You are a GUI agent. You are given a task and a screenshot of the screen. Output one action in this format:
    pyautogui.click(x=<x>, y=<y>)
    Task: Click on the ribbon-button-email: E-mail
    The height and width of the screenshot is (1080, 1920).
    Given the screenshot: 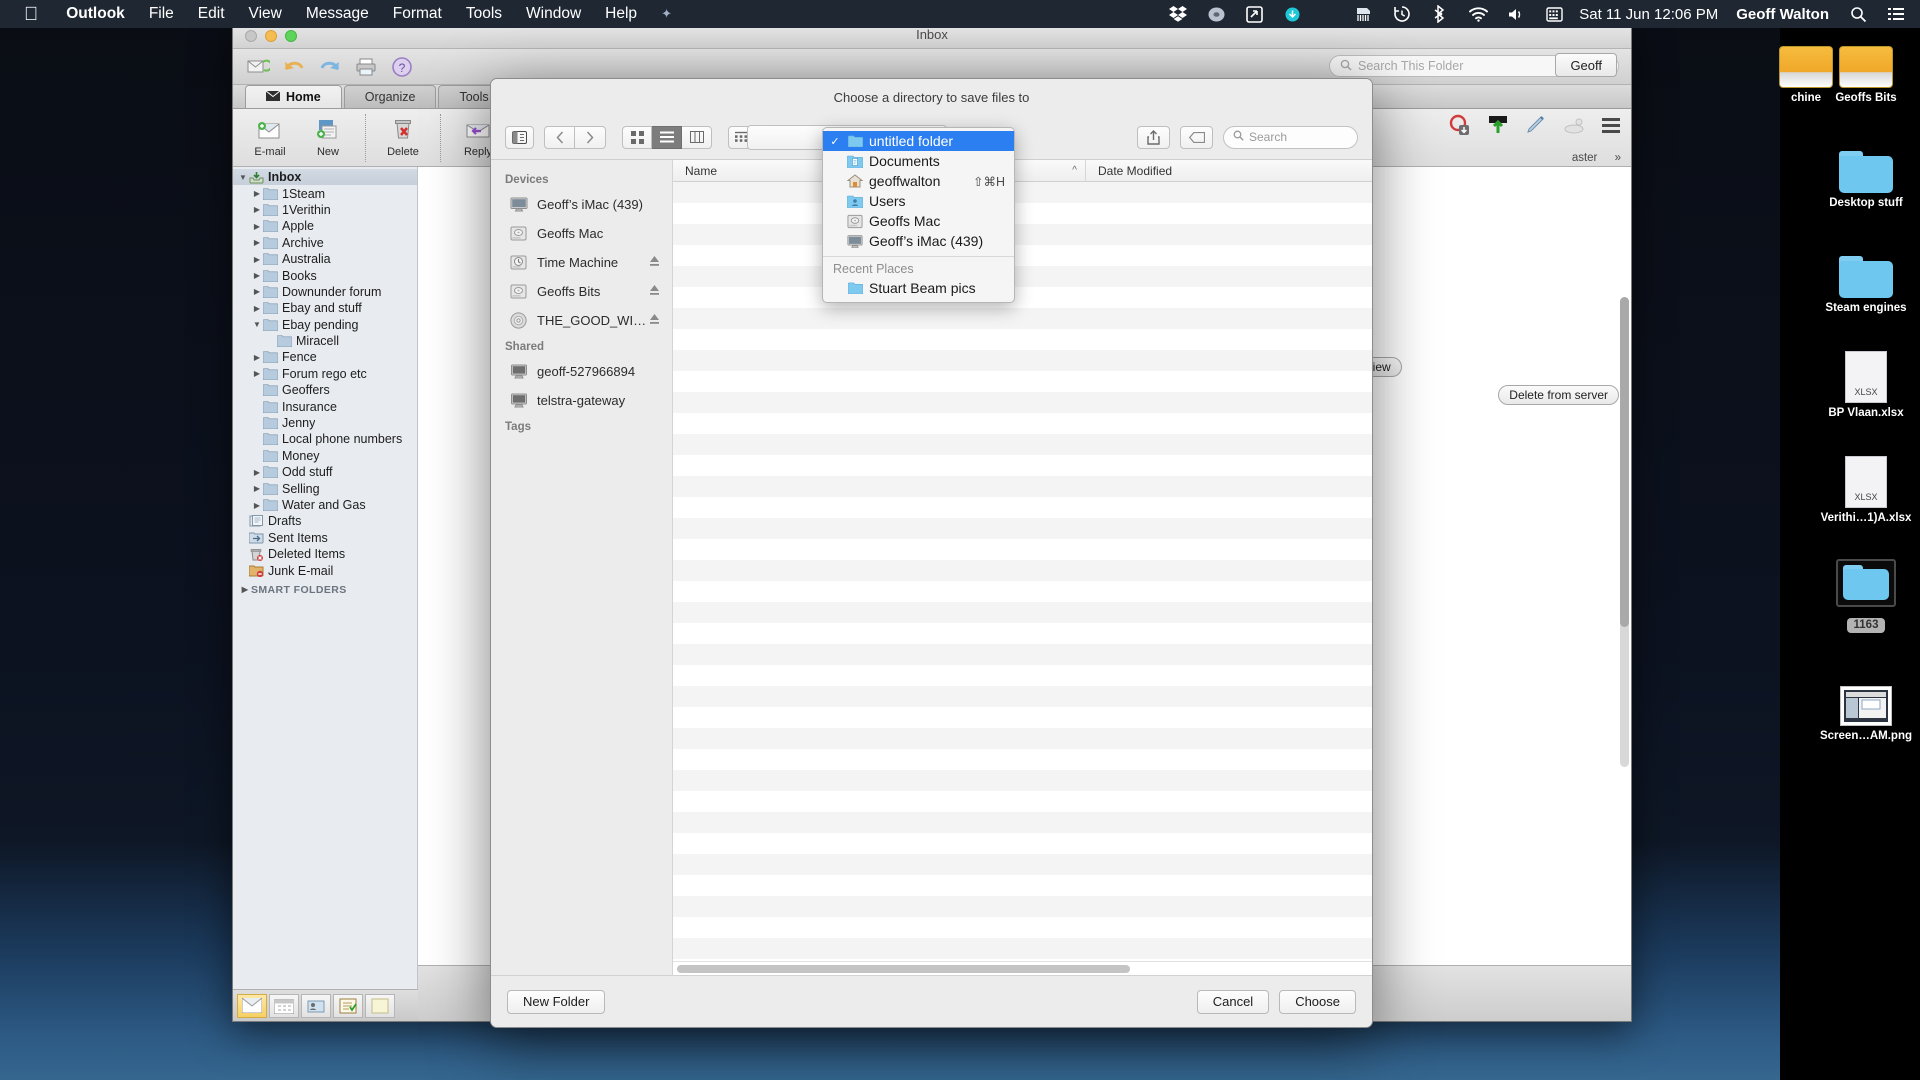 What is the action you would take?
    pyautogui.click(x=270, y=135)
    